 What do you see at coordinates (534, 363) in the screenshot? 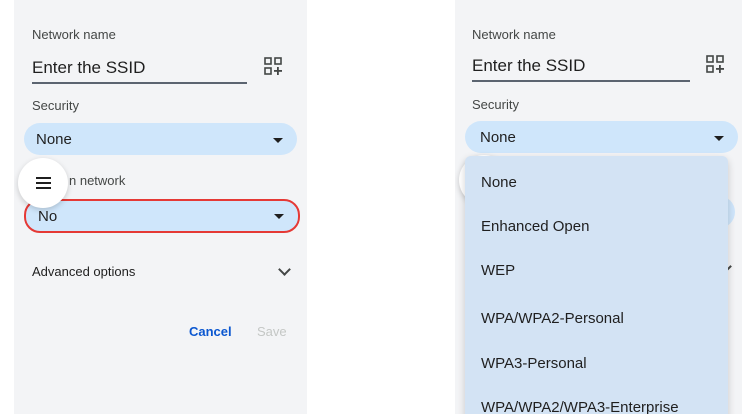
I see `menu-item-wpa3-personal: WPA3-Personal` at bounding box center [534, 363].